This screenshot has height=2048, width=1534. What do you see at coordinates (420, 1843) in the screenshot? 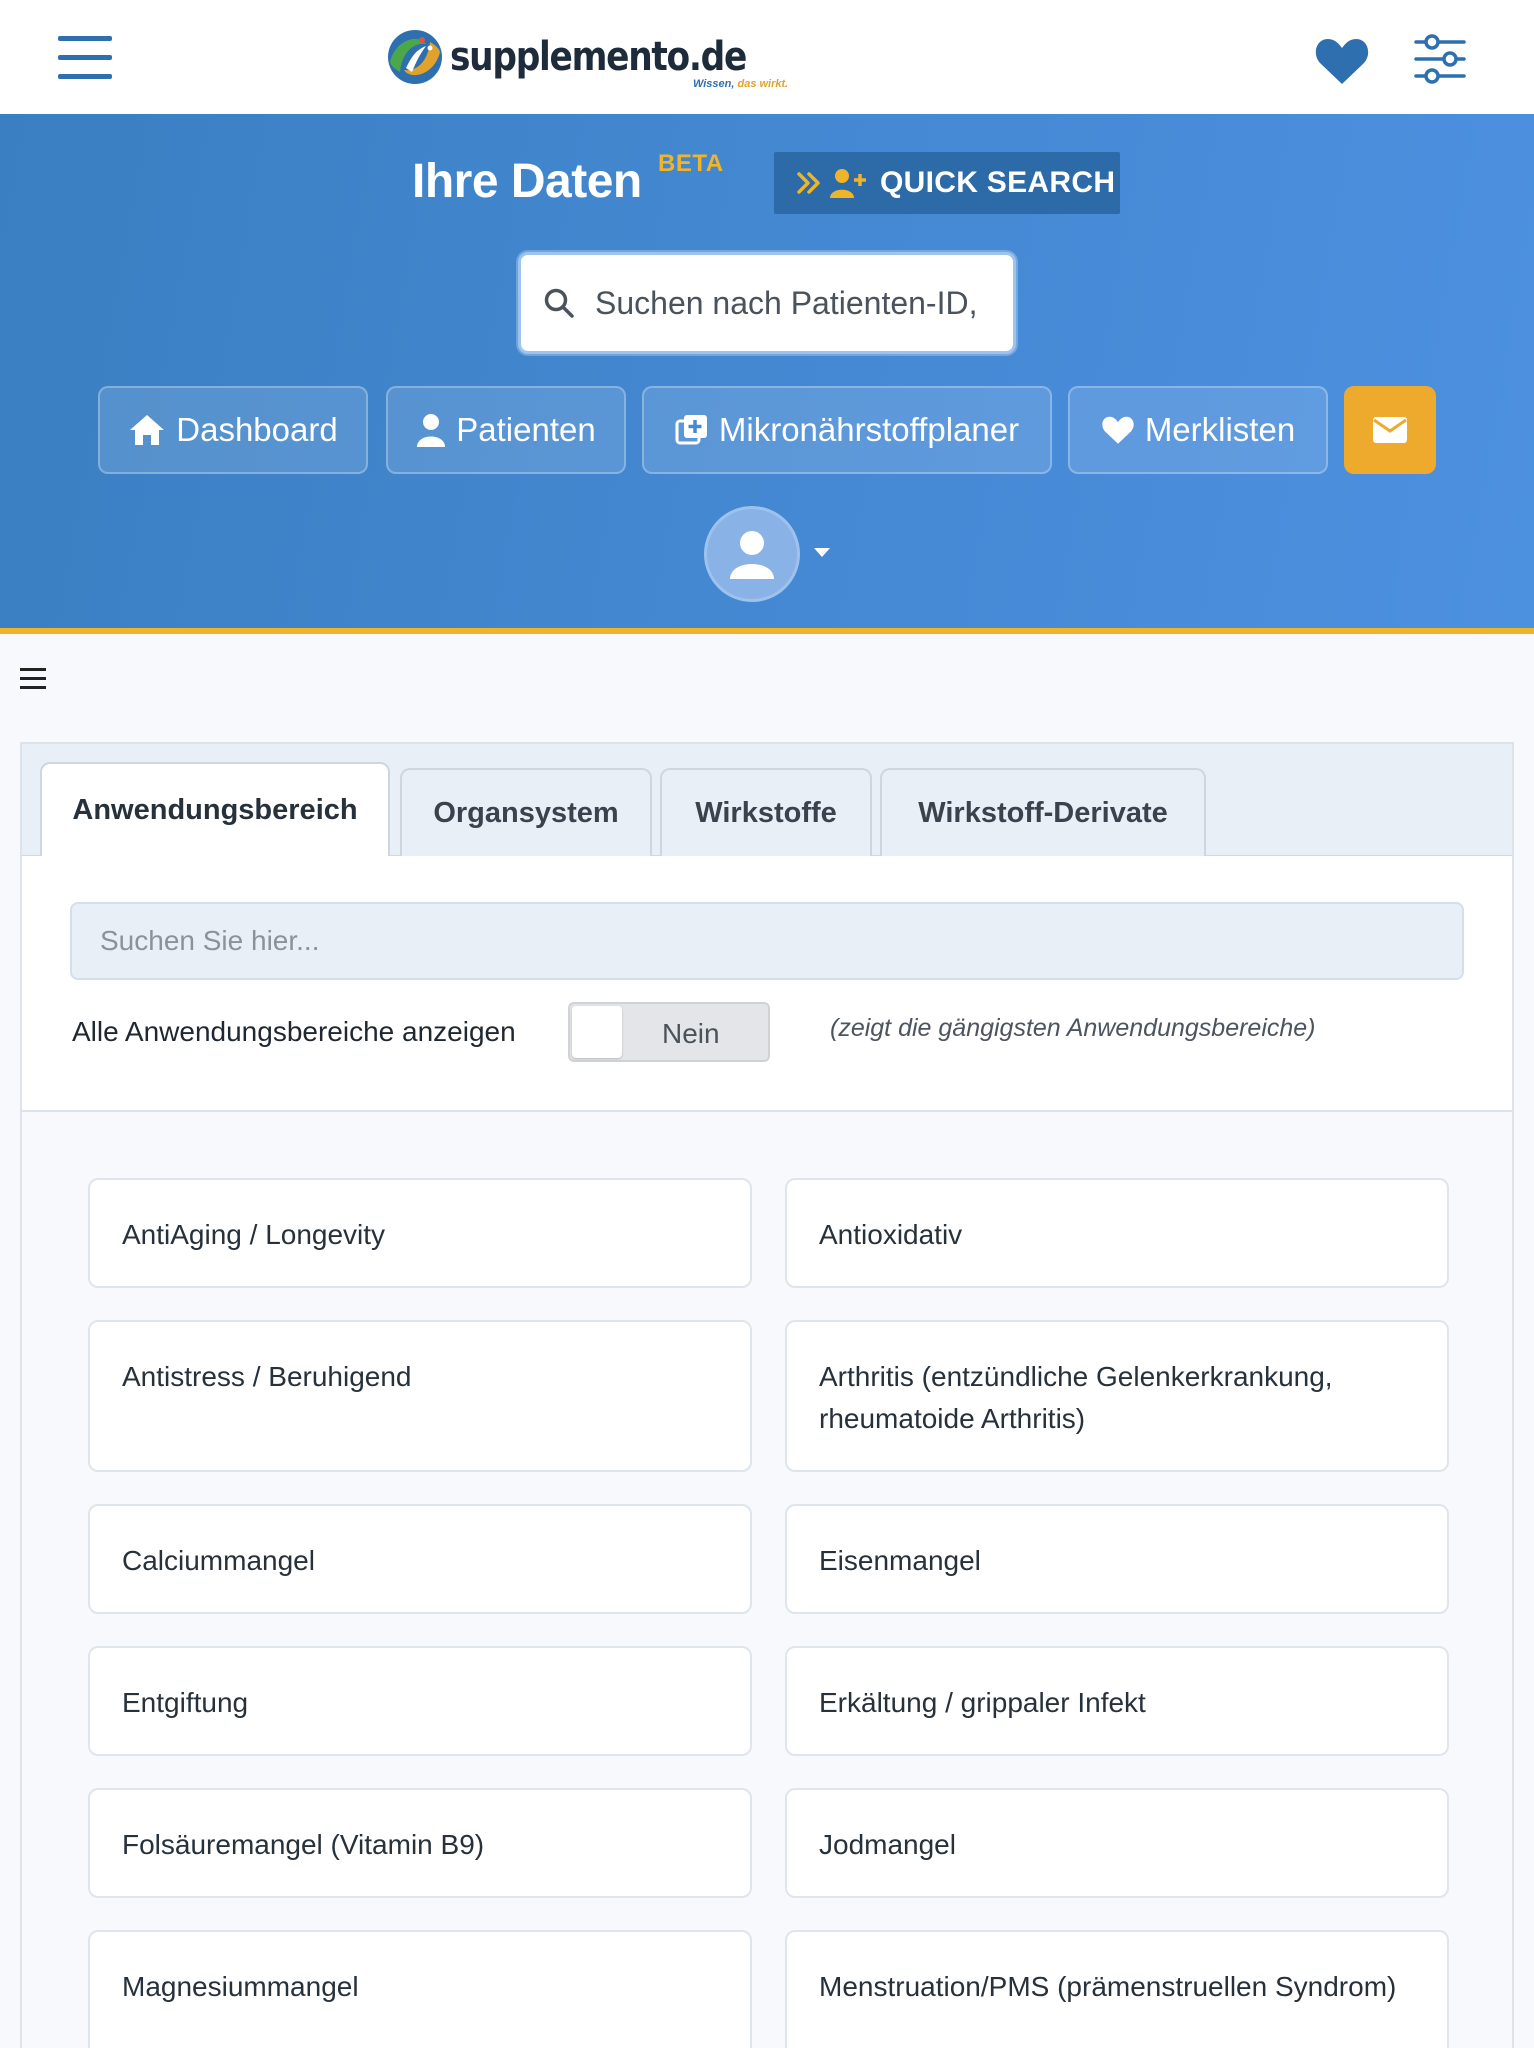
I see `category-card: Folsäuremangel (Vitamin B9)` at bounding box center [420, 1843].